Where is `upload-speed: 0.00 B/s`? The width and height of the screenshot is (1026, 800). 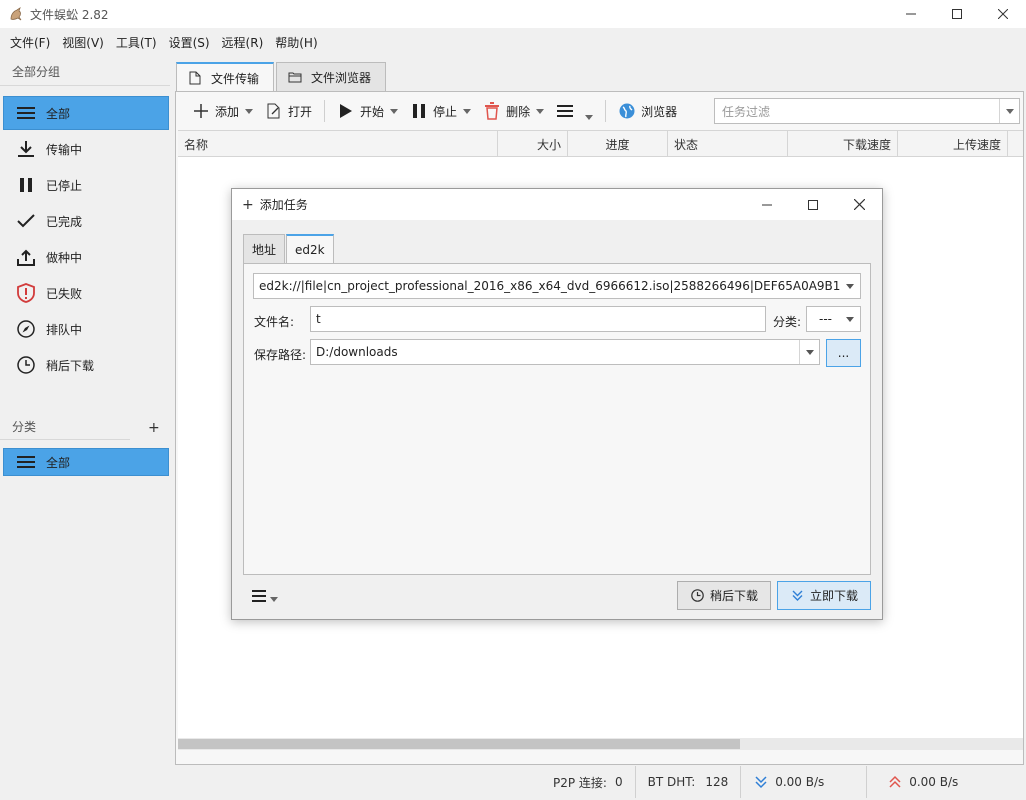 upload-speed: 0.00 B/s is located at coordinates (934, 782).